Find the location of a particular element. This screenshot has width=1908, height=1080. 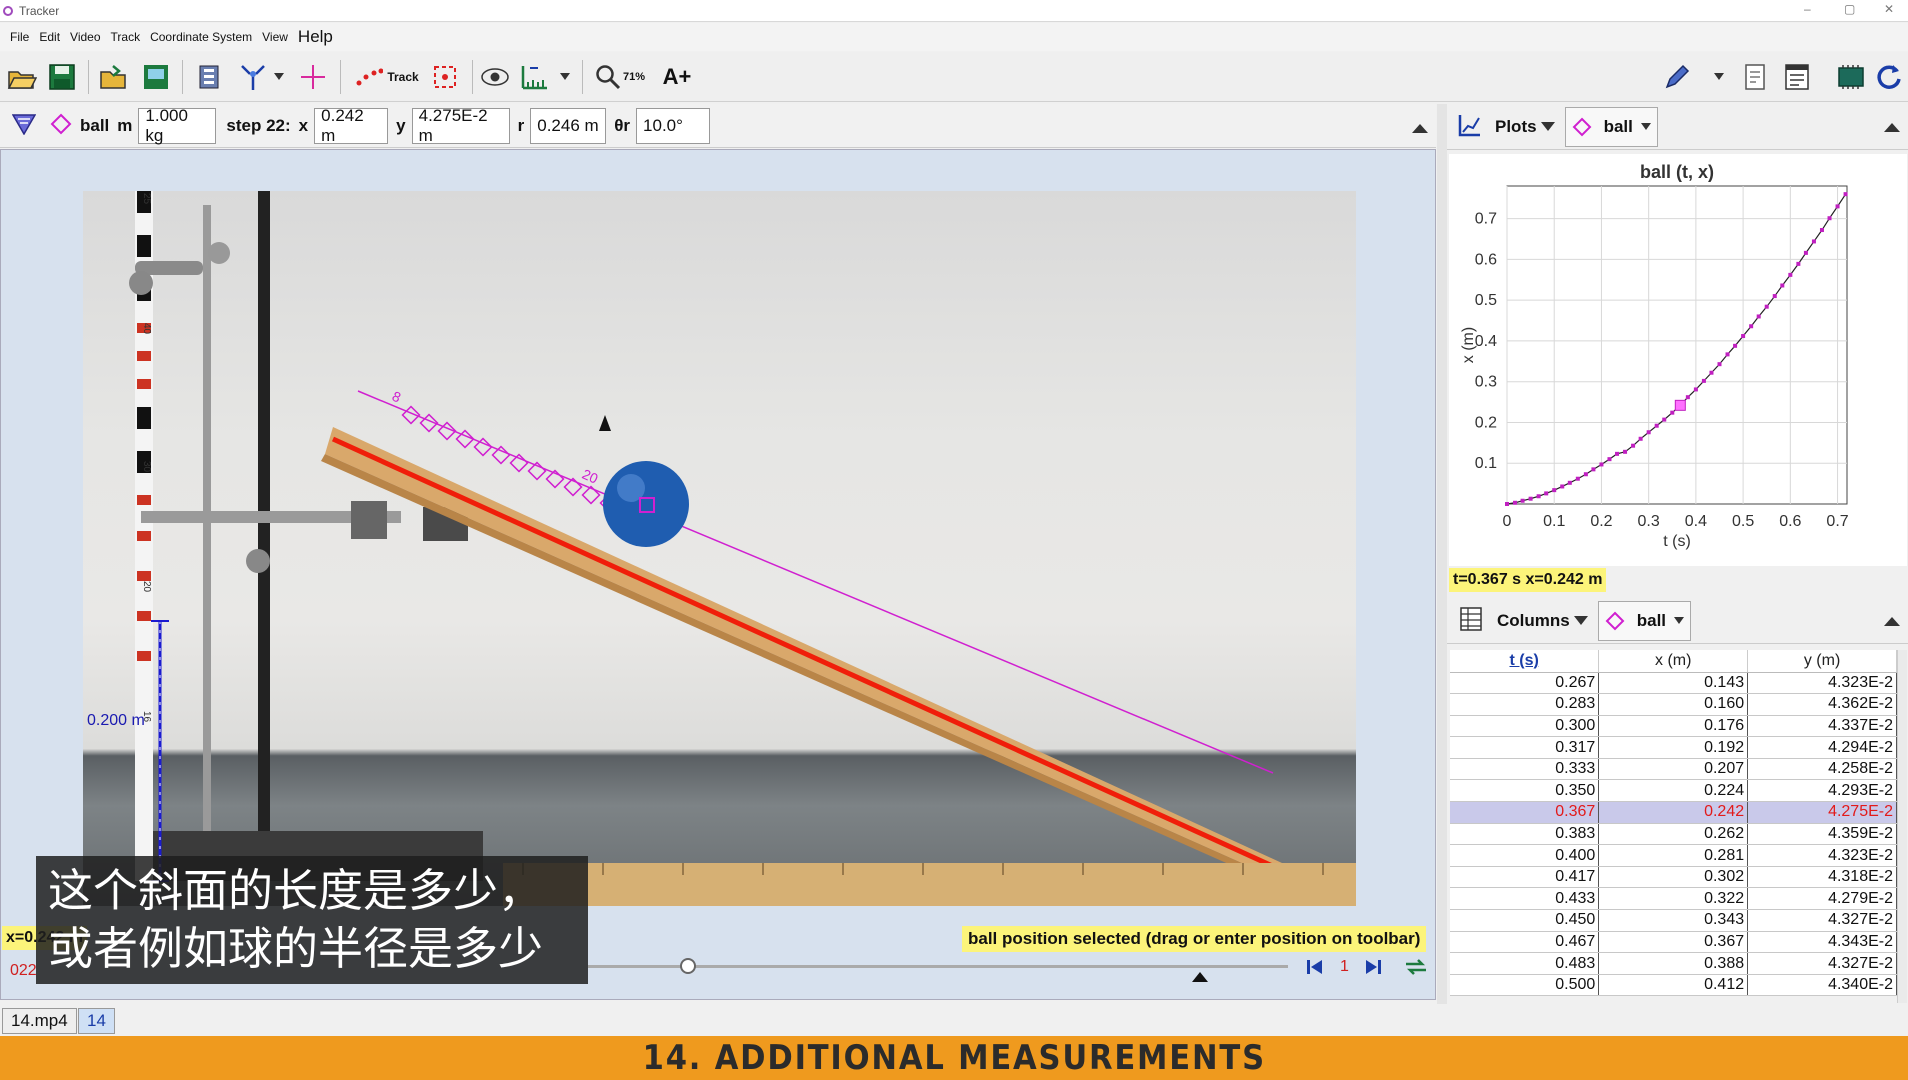

table-row: 0.317 0.192 4.294E-2 is located at coordinates (1673, 747).